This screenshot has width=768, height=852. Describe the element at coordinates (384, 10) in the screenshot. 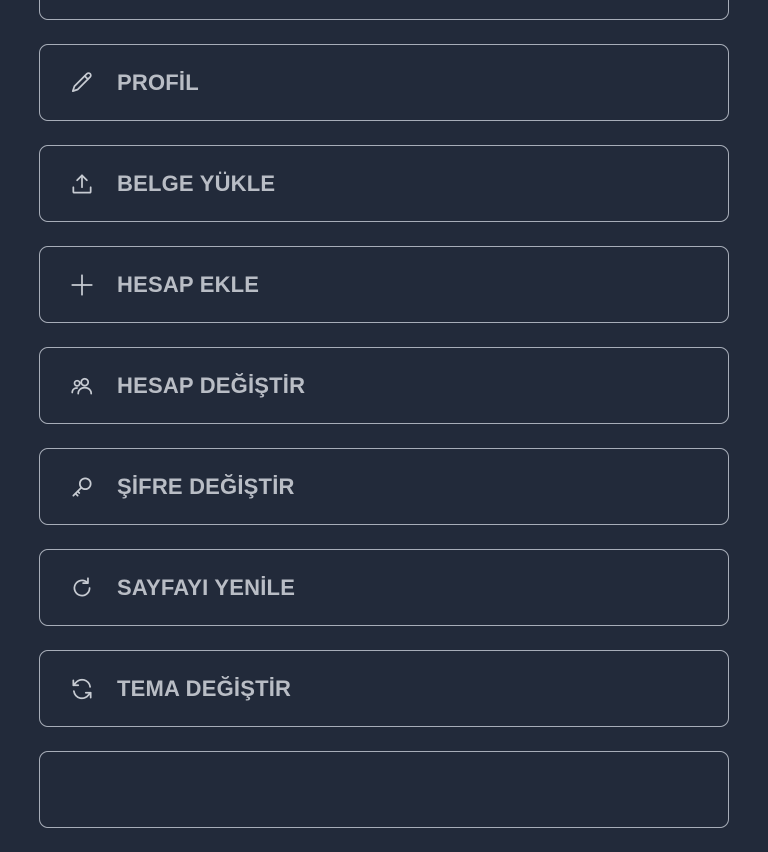

I see `menu-item-top-partial` at that location.